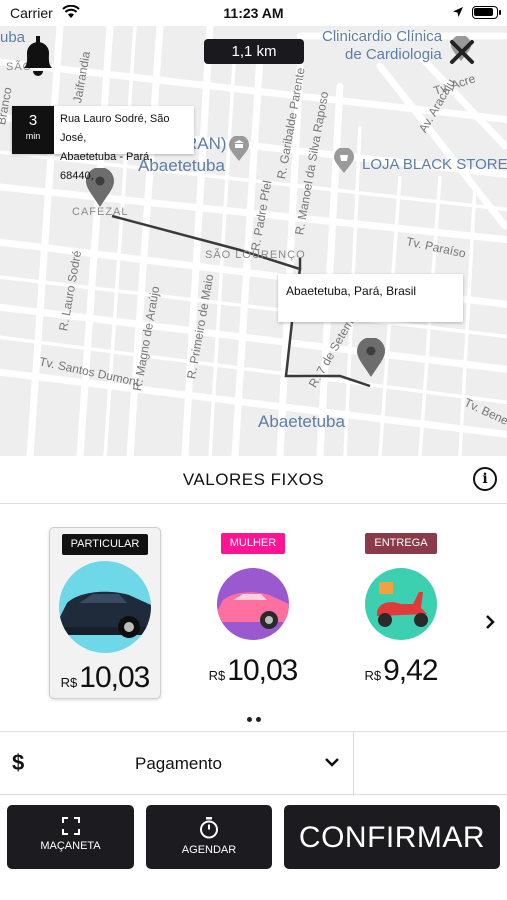 The height and width of the screenshot is (900, 507). Describe the element at coordinates (105, 544) in the screenshot. I see `option-tag: PARTICULAR` at that location.